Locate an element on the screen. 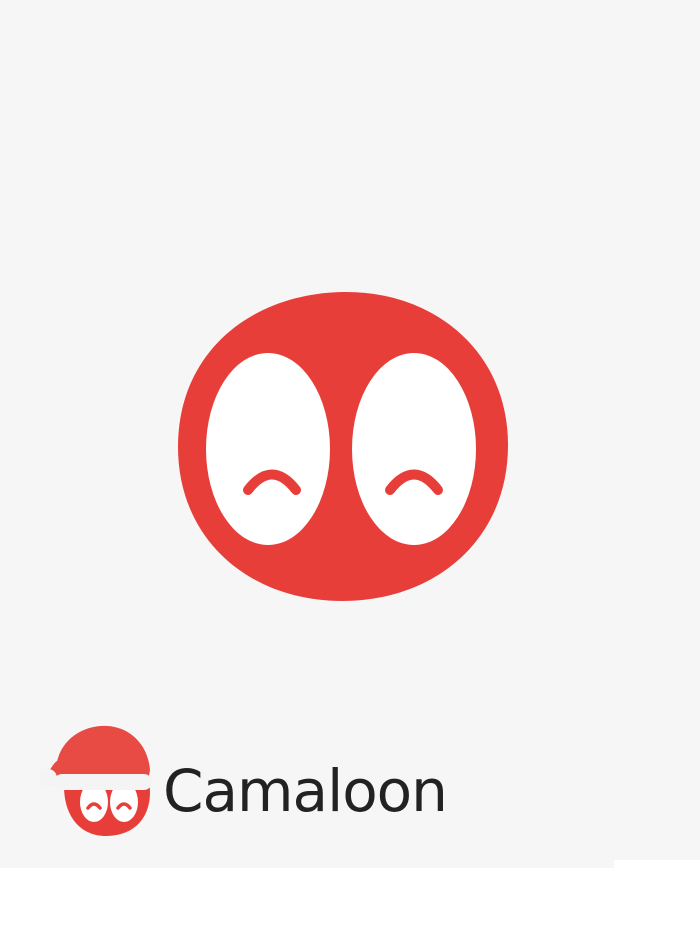 The height and width of the screenshot is (932, 700). mascot-left-eye is located at coordinates (268, 449).